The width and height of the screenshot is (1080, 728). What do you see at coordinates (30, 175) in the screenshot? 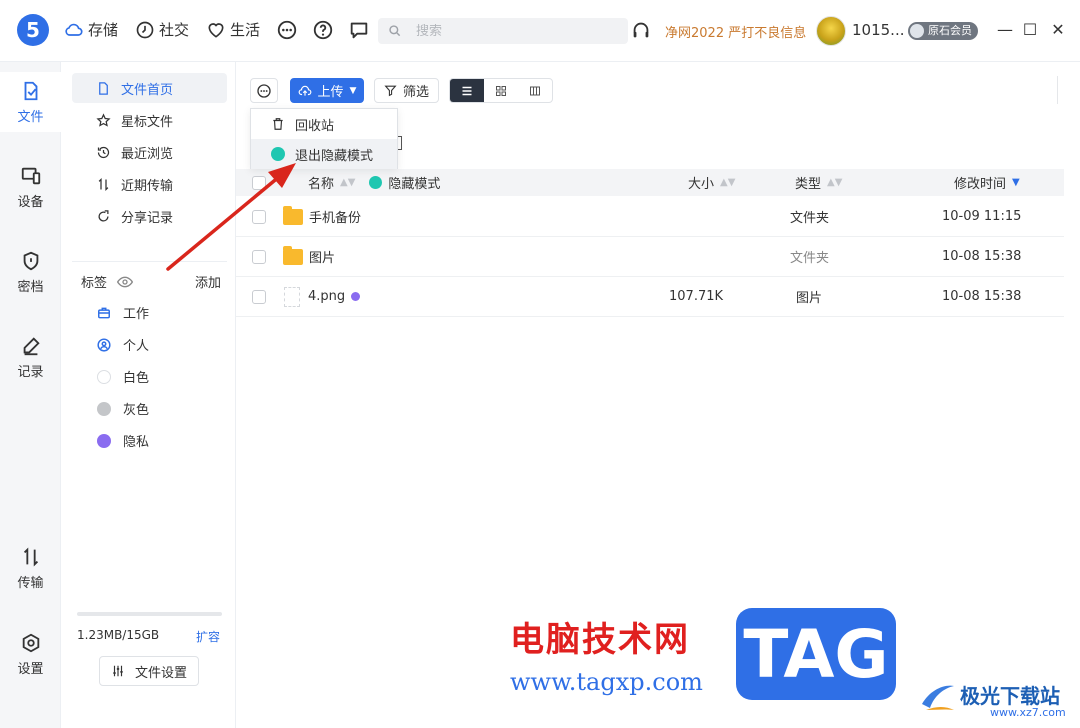
I see `device-icon` at bounding box center [30, 175].